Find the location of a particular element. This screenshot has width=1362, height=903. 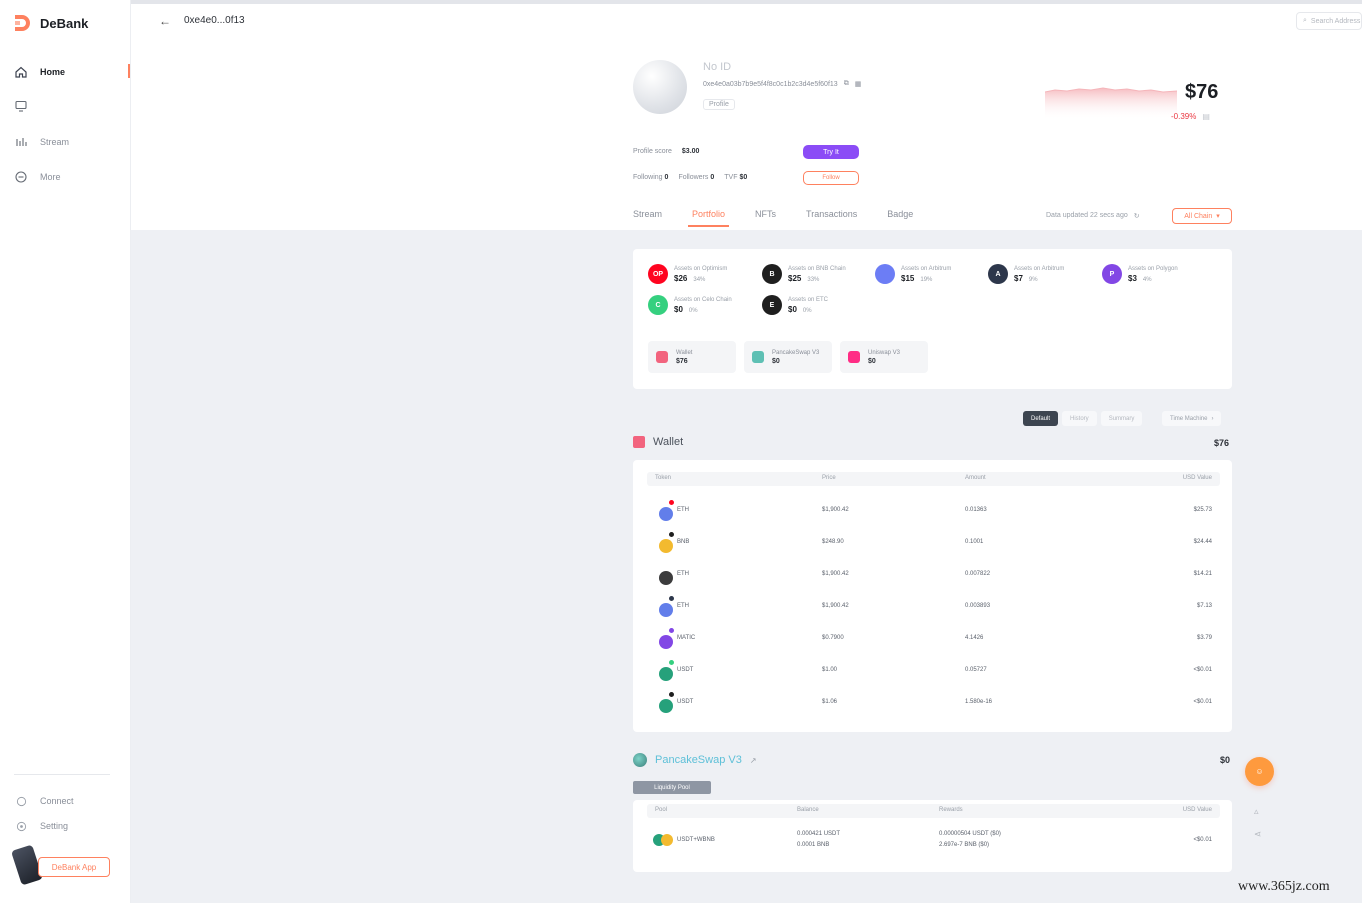

tab-badge: Badge is located at coordinates (900, 218).